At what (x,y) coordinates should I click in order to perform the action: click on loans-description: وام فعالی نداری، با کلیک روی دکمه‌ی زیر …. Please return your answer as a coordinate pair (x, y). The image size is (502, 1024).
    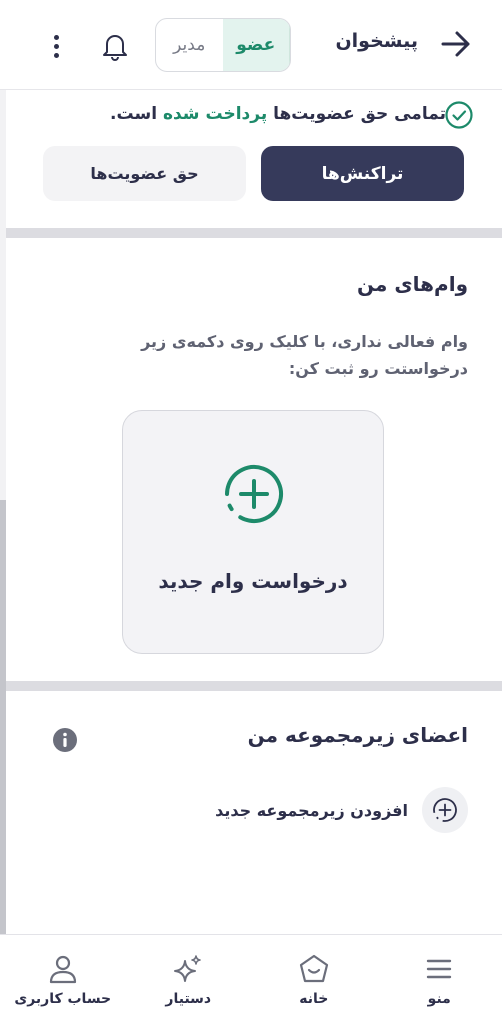
    Looking at the image, I should click on (304, 355).